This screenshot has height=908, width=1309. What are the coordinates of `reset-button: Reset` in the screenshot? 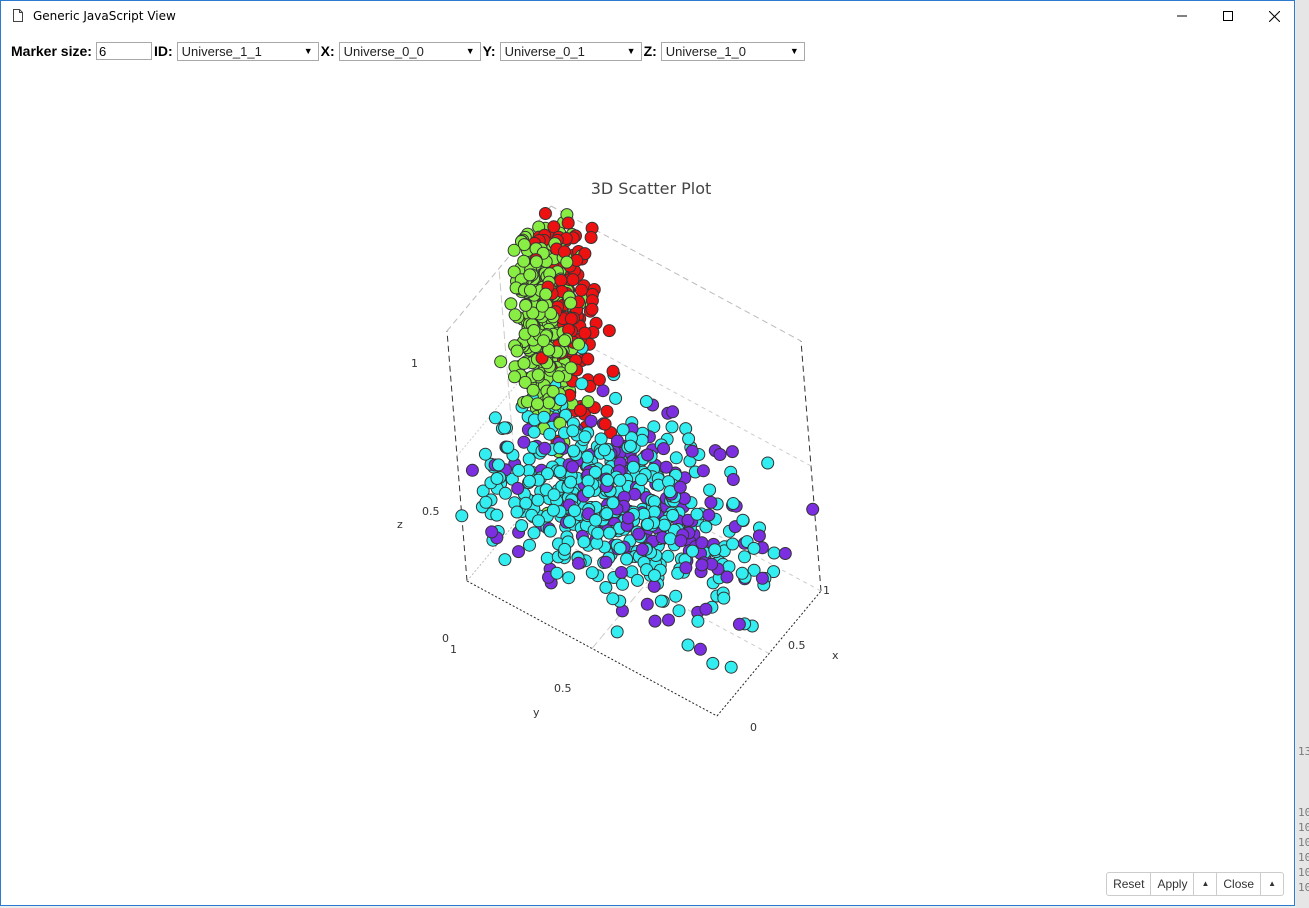 It's located at (1129, 884).